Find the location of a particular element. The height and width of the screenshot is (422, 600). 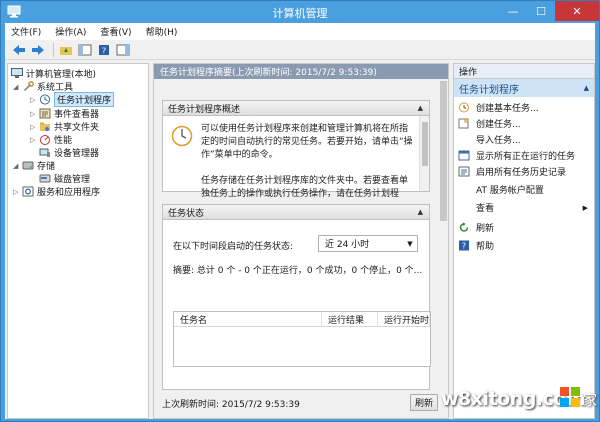

task-status-section-header: 任务状态 ▲ is located at coordinates (296, 212).